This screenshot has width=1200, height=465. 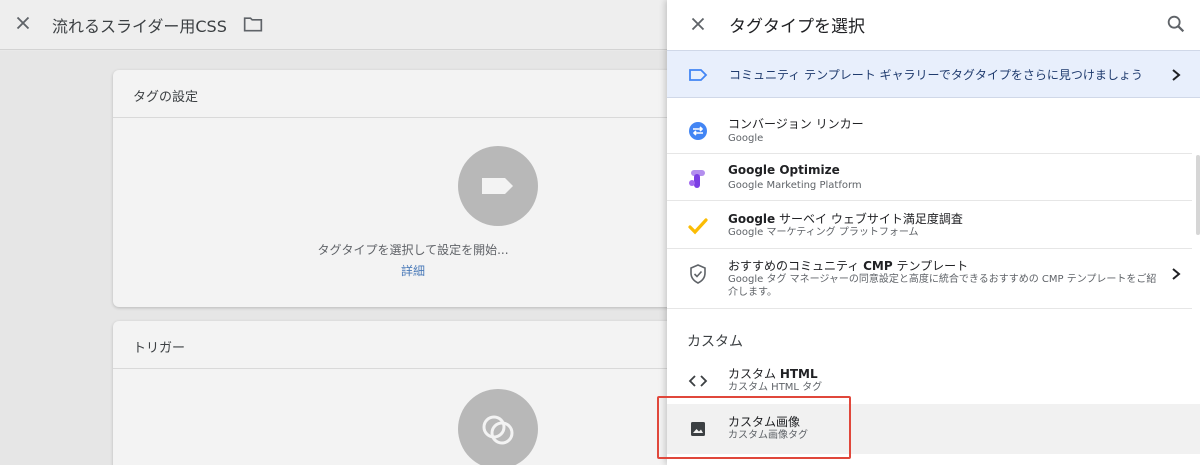 I want to click on item-sub: Google, so click(x=746, y=138).